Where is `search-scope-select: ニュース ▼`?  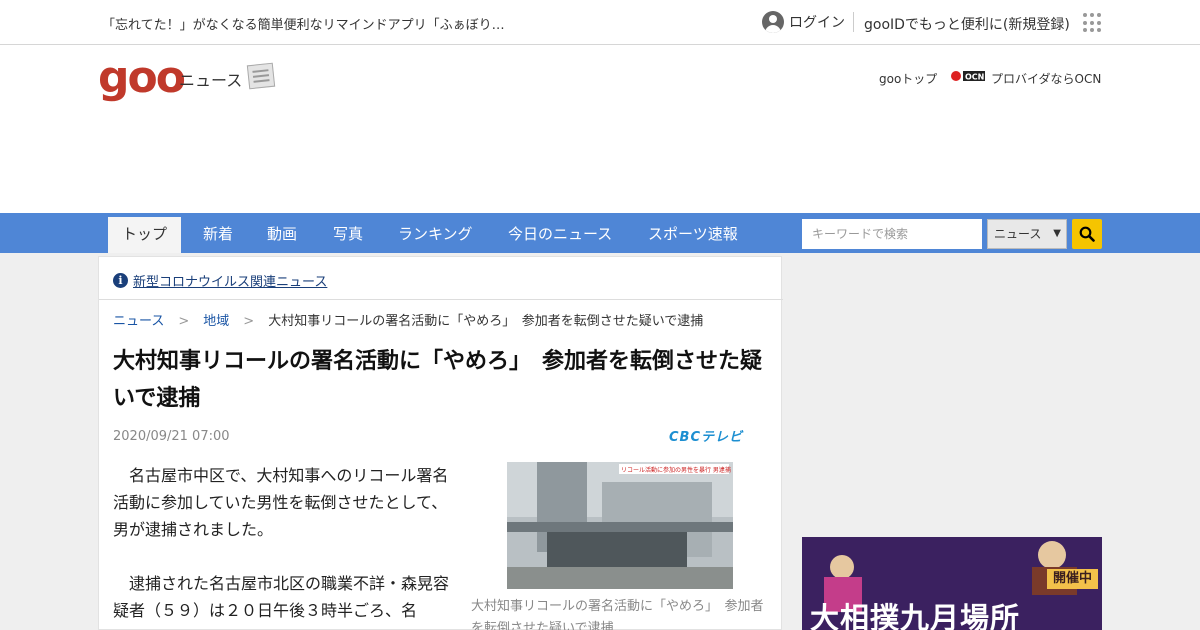 search-scope-select: ニュース ▼ is located at coordinates (1027, 234).